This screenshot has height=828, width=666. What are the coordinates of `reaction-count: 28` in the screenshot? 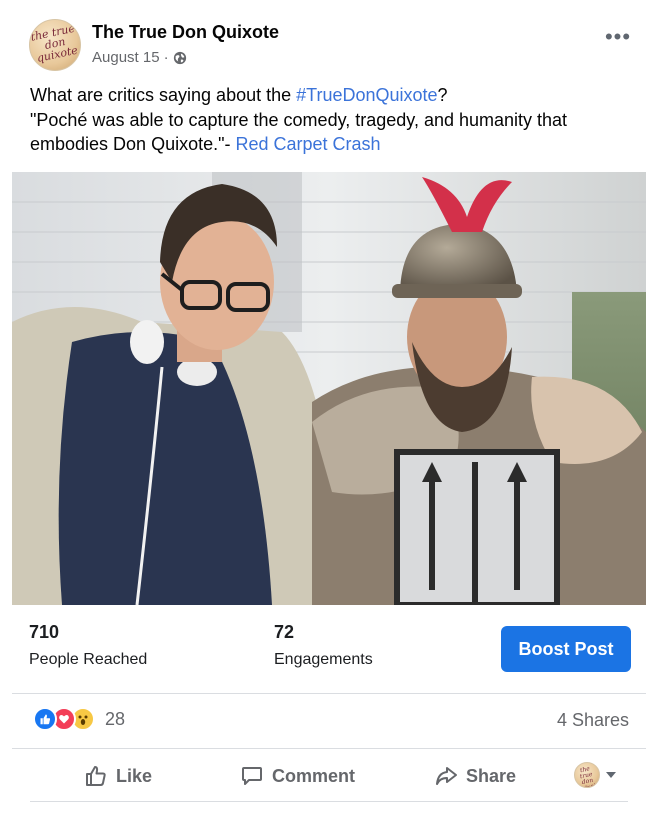 It's located at (115, 718).